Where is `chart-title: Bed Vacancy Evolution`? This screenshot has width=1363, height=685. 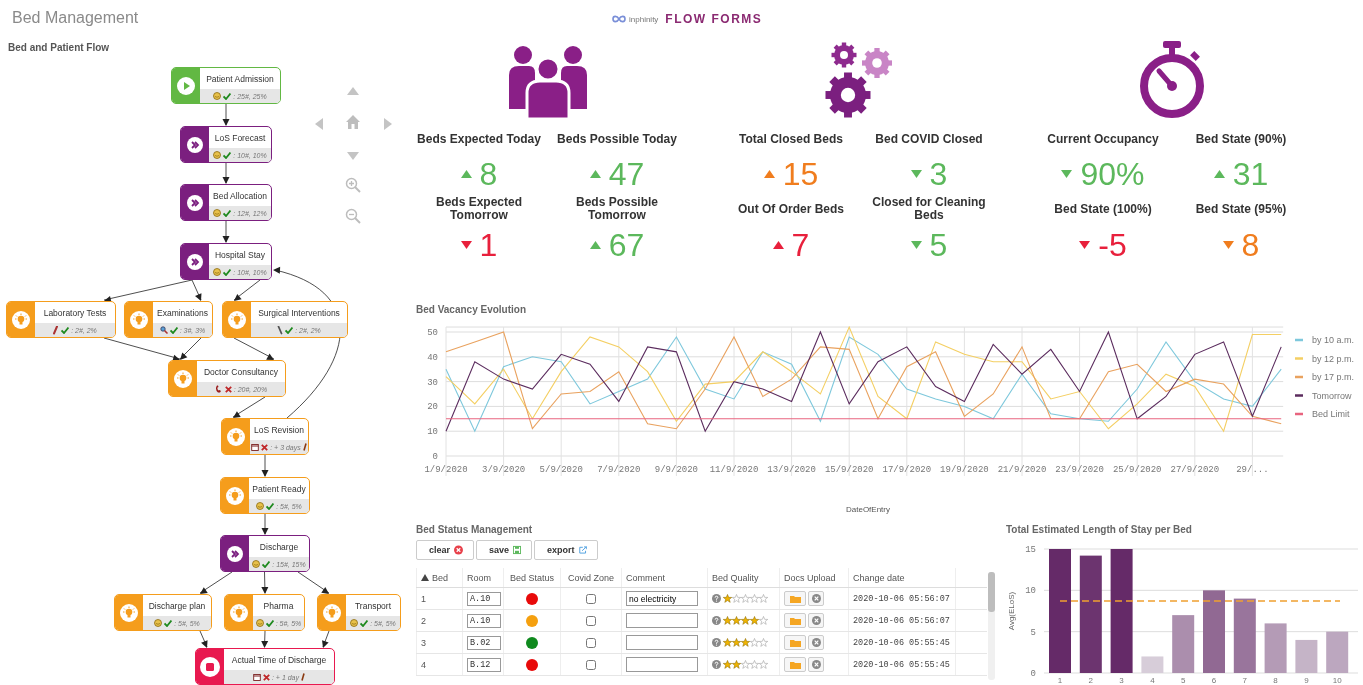 chart-title: Bed Vacancy Evolution is located at coordinates (471, 310).